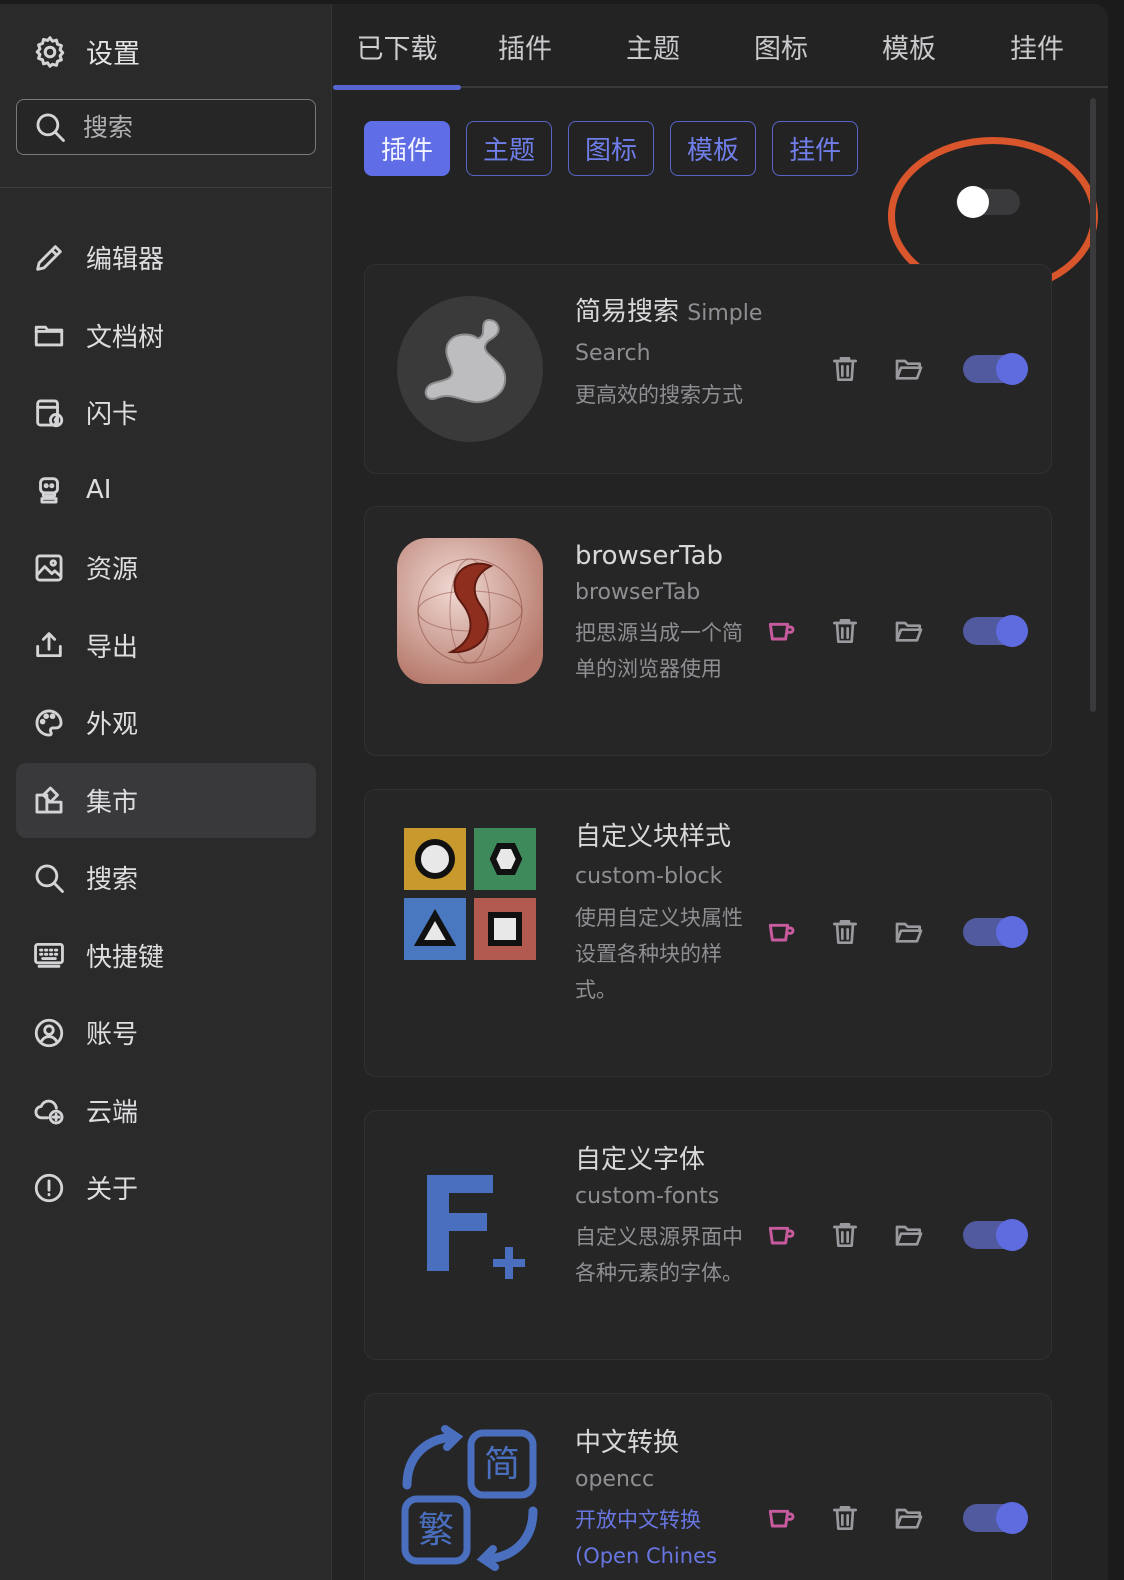  I want to click on plugin-info: 简易搜索 Simple Search 更高效的搜索方式, so click(680, 353).